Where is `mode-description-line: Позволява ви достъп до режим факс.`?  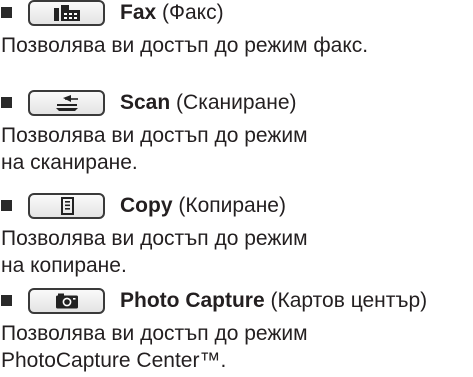
mode-description-line: Позволява ви достъп до режим факс. is located at coordinates (185, 45).